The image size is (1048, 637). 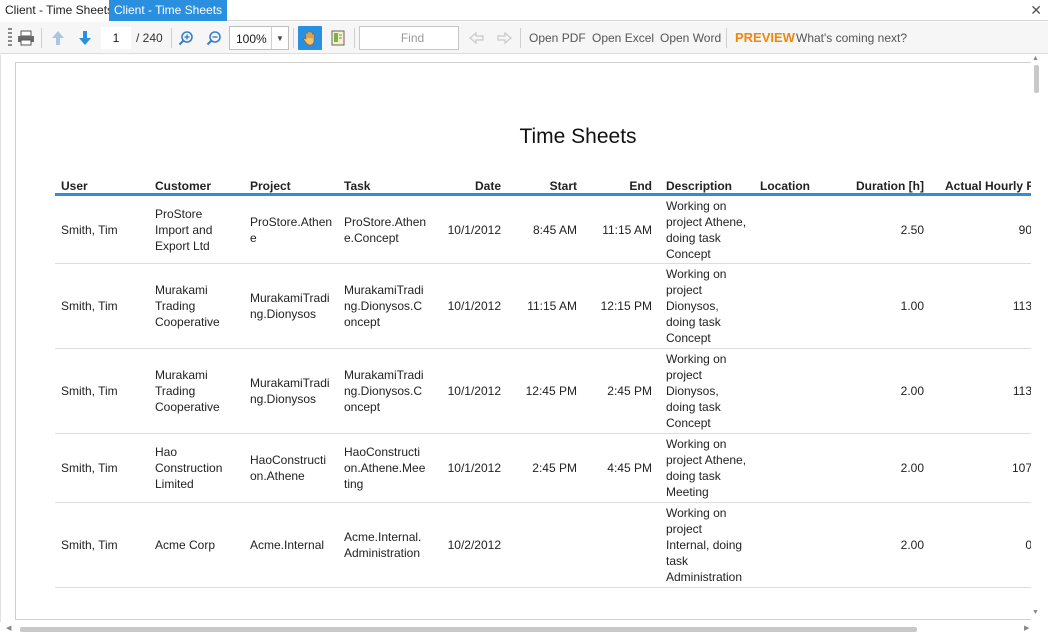 What do you see at coordinates (629, 468) in the screenshot?
I see `cell-end: 4:45 PM` at bounding box center [629, 468].